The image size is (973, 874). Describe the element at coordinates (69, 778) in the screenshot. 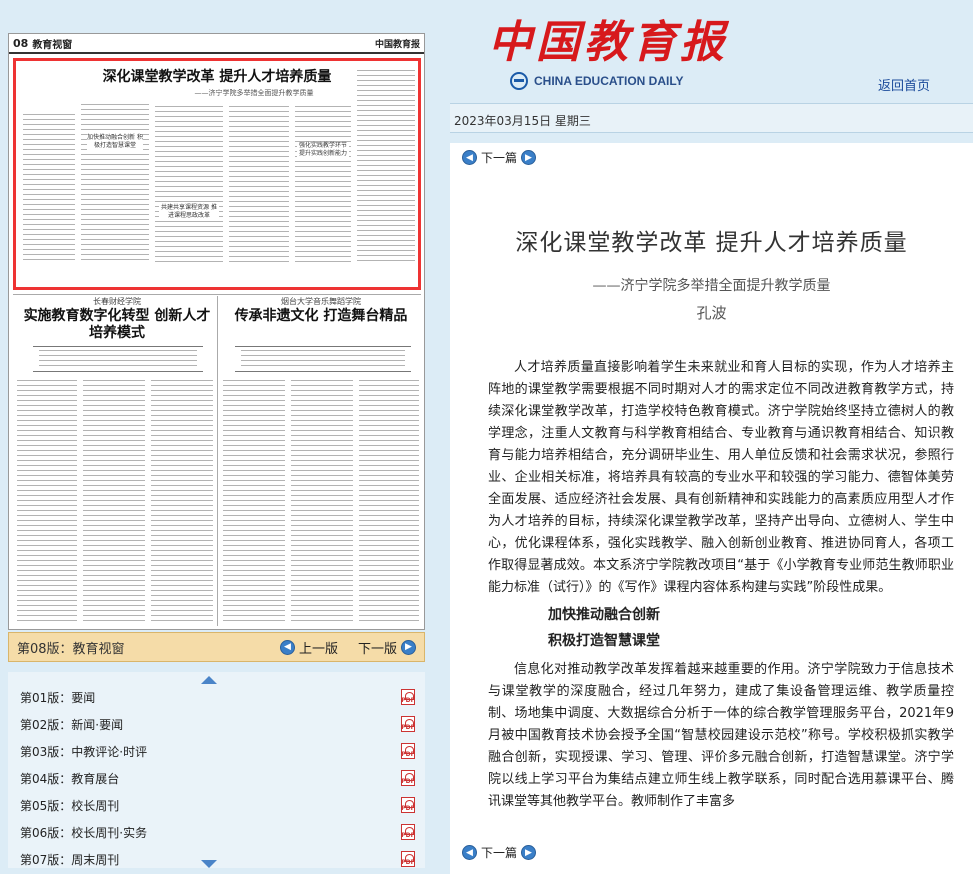

I see `edition-item-label: 第04版：教育展台` at that location.